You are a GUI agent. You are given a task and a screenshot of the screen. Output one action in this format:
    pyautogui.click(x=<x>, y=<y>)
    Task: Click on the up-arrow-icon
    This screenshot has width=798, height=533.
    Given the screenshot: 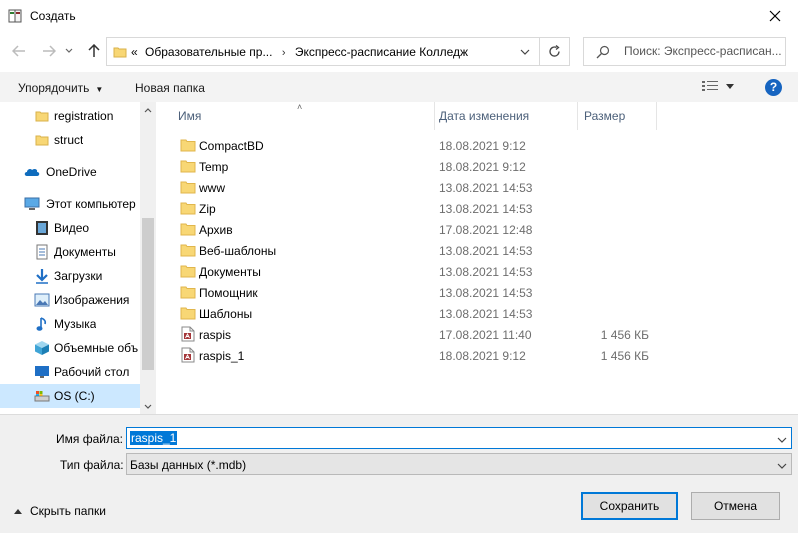 What is the action you would take?
    pyautogui.click(x=94, y=51)
    